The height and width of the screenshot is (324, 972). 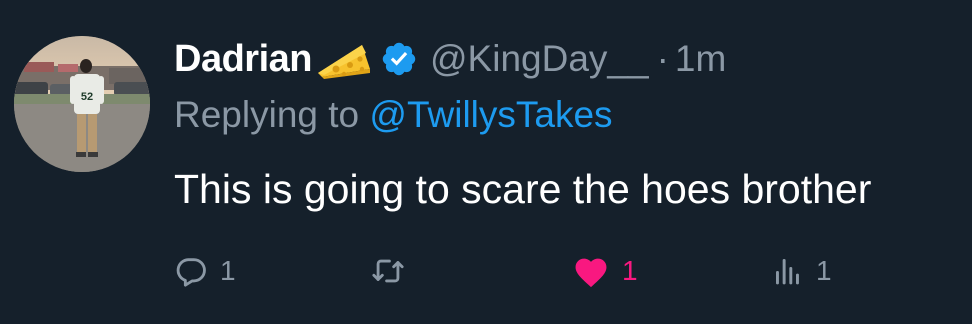 I want to click on tweet-header: Dadrian @KingDay__ · 1m, so click(x=450, y=59).